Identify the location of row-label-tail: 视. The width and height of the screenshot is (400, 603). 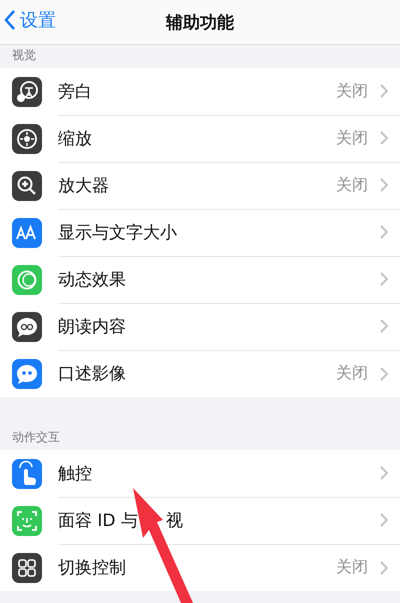
(174, 521).